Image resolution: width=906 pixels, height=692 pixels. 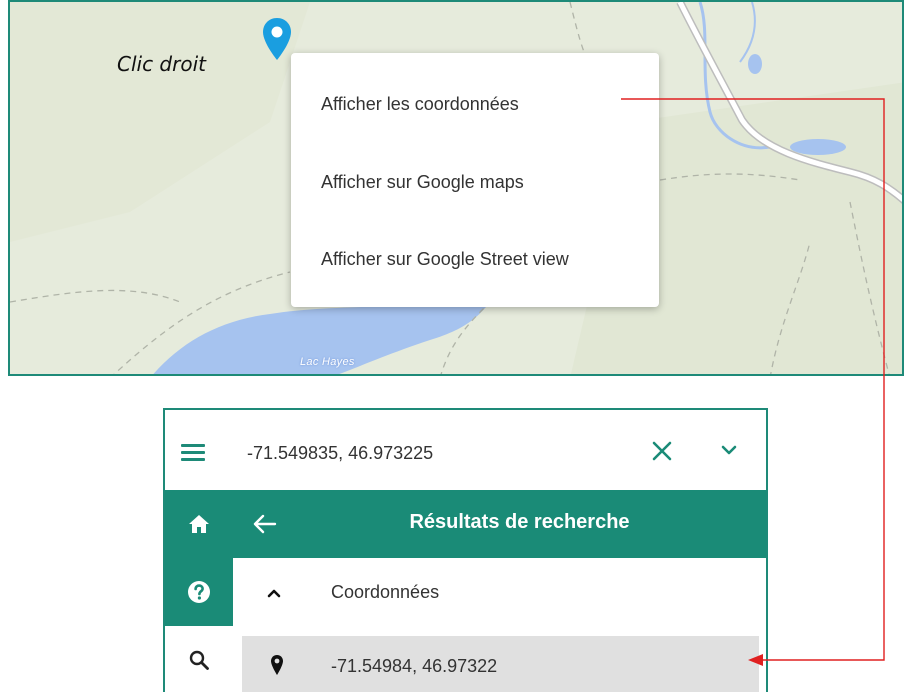 I want to click on search-icon, so click(x=199, y=660).